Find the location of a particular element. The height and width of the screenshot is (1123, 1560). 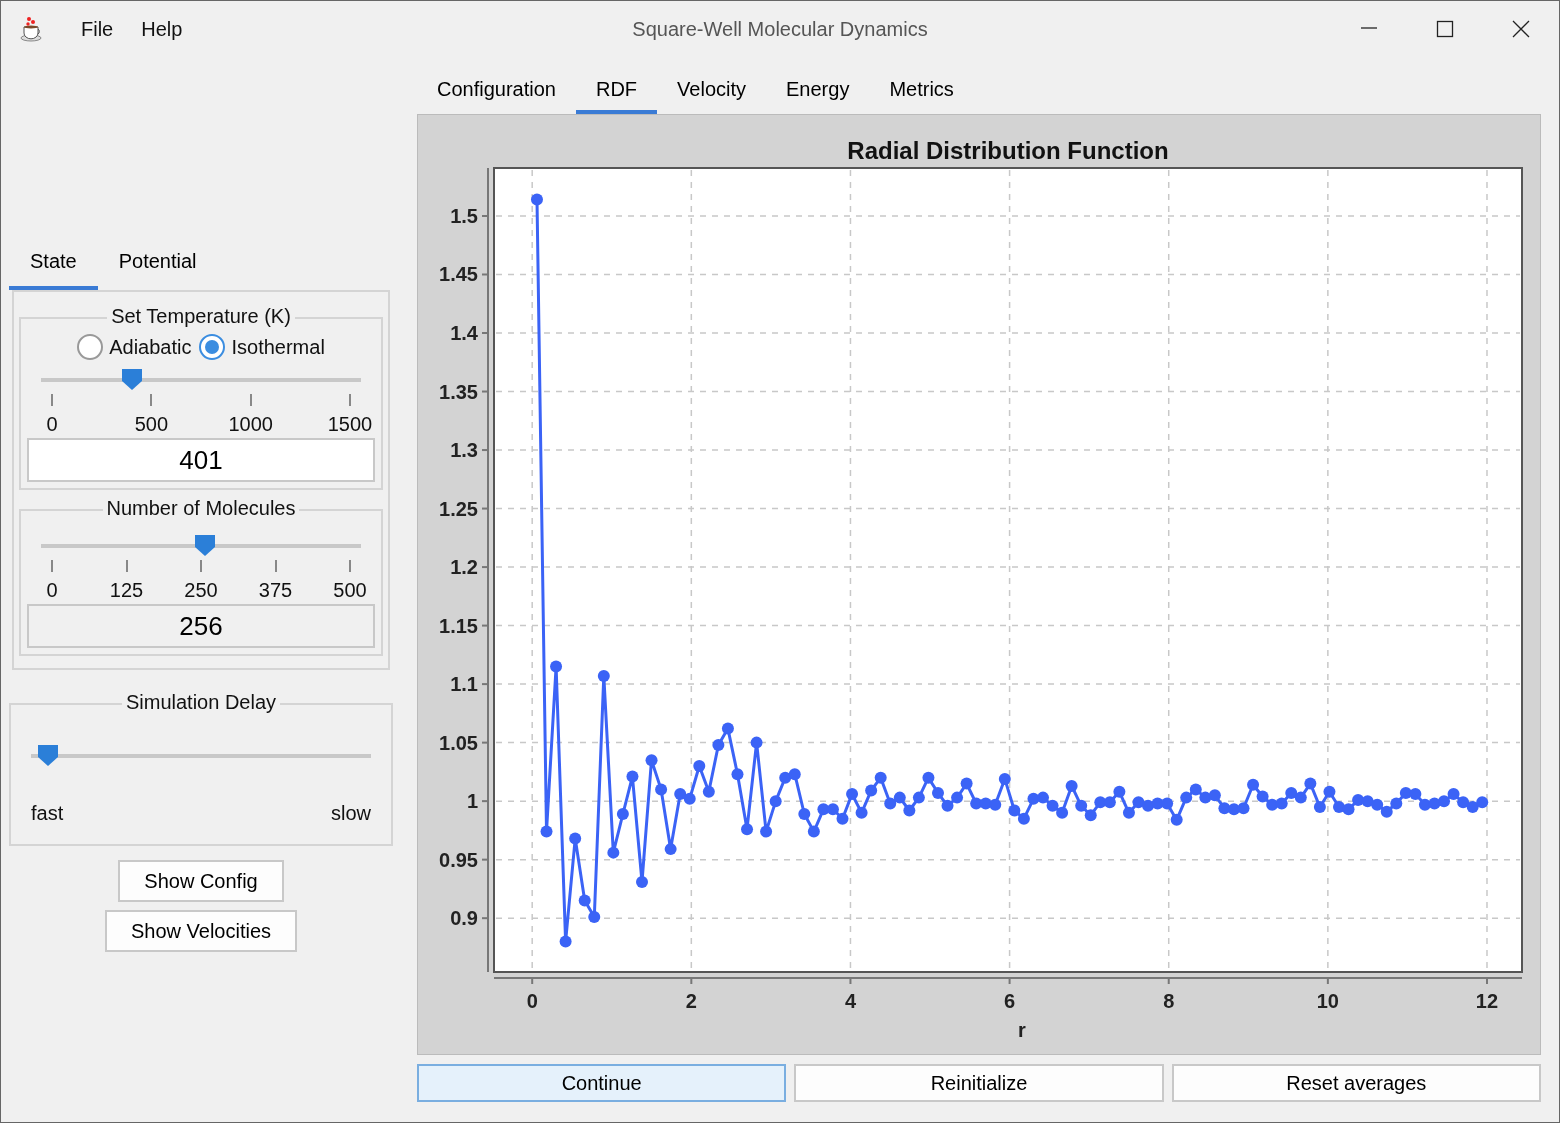

axis-tick-label: 1.35 is located at coordinates (458, 391).